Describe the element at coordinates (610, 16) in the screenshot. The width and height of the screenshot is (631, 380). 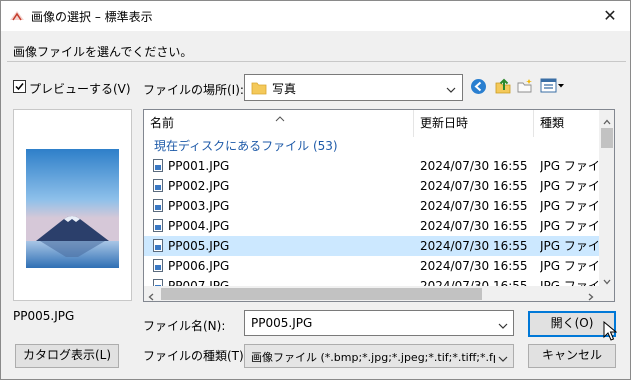
I see `close-icon: ✕` at that location.